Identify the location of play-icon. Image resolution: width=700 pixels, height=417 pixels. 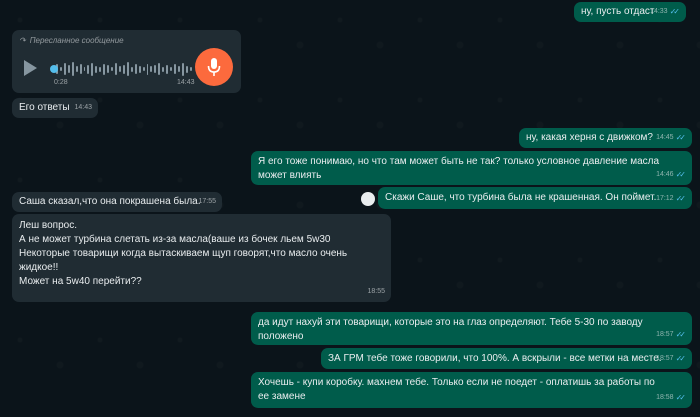
(30, 68).